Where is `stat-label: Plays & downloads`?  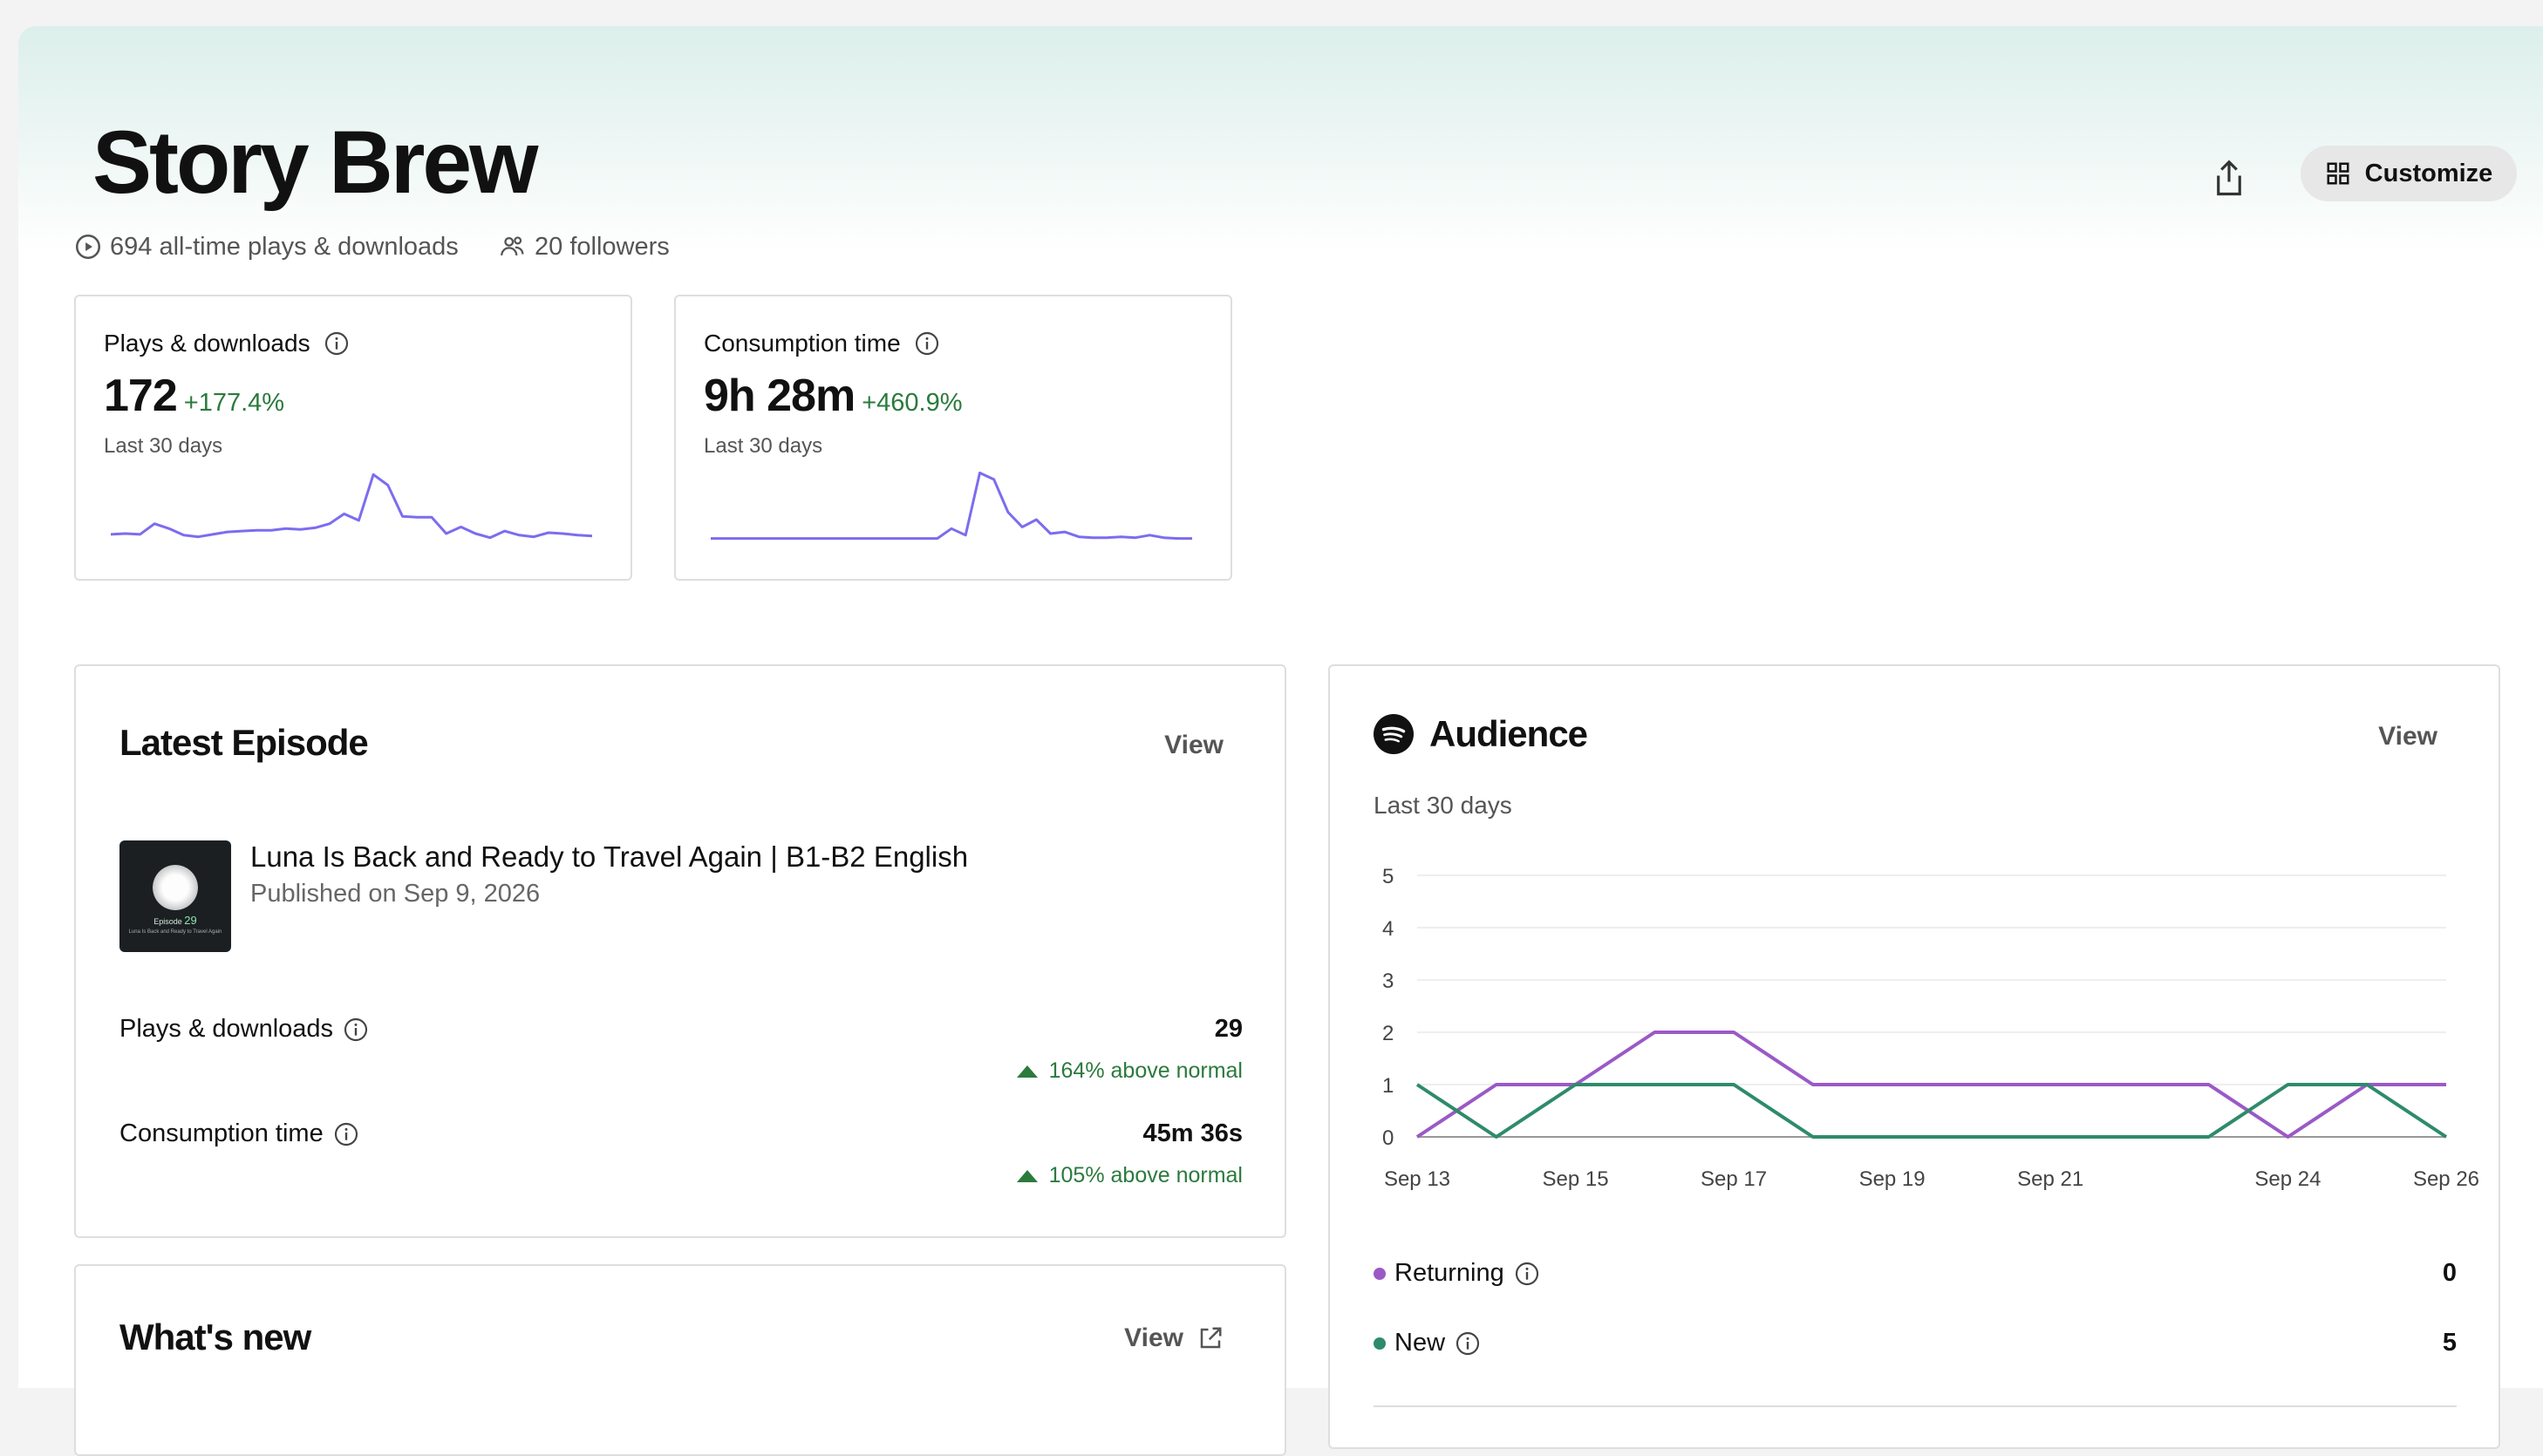
stat-label: Plays & downloads is located at coordinates (227, 343).